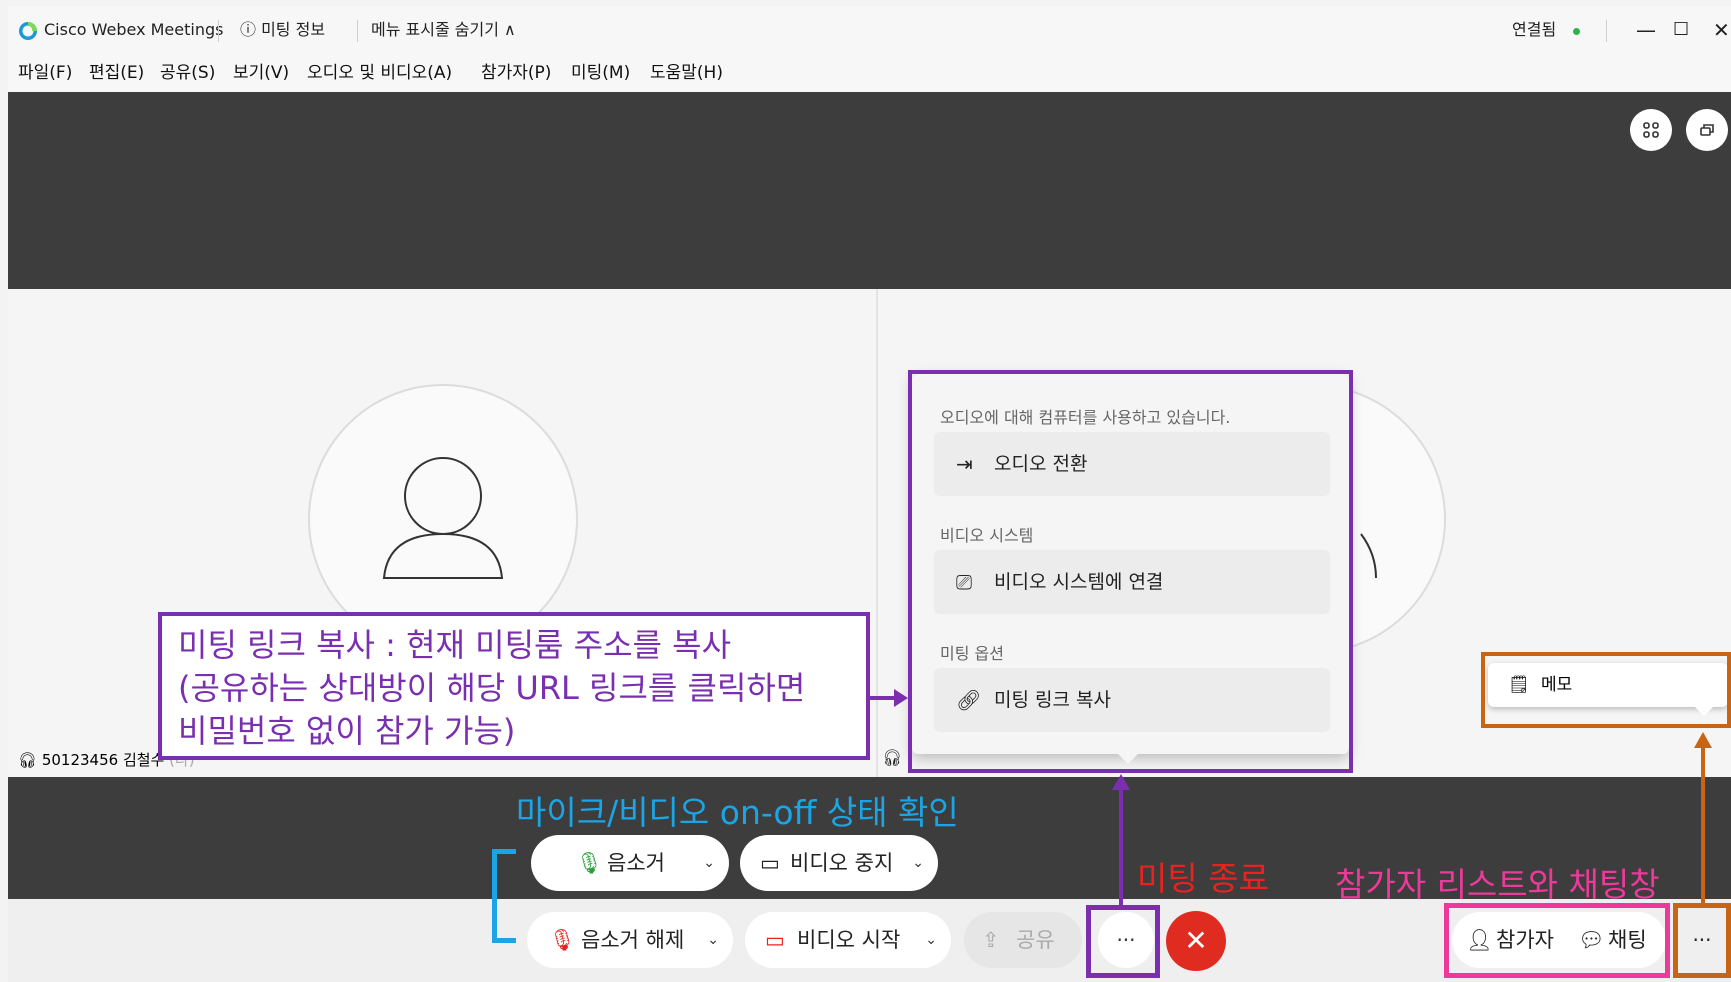 Image resolution: width=1731 pixels, height=982 pixels. What do you see at coordinates (562, 940) in the screenshot?
I see `mic-muted-icon: 🎙︎` at bounding box center [562, 940].